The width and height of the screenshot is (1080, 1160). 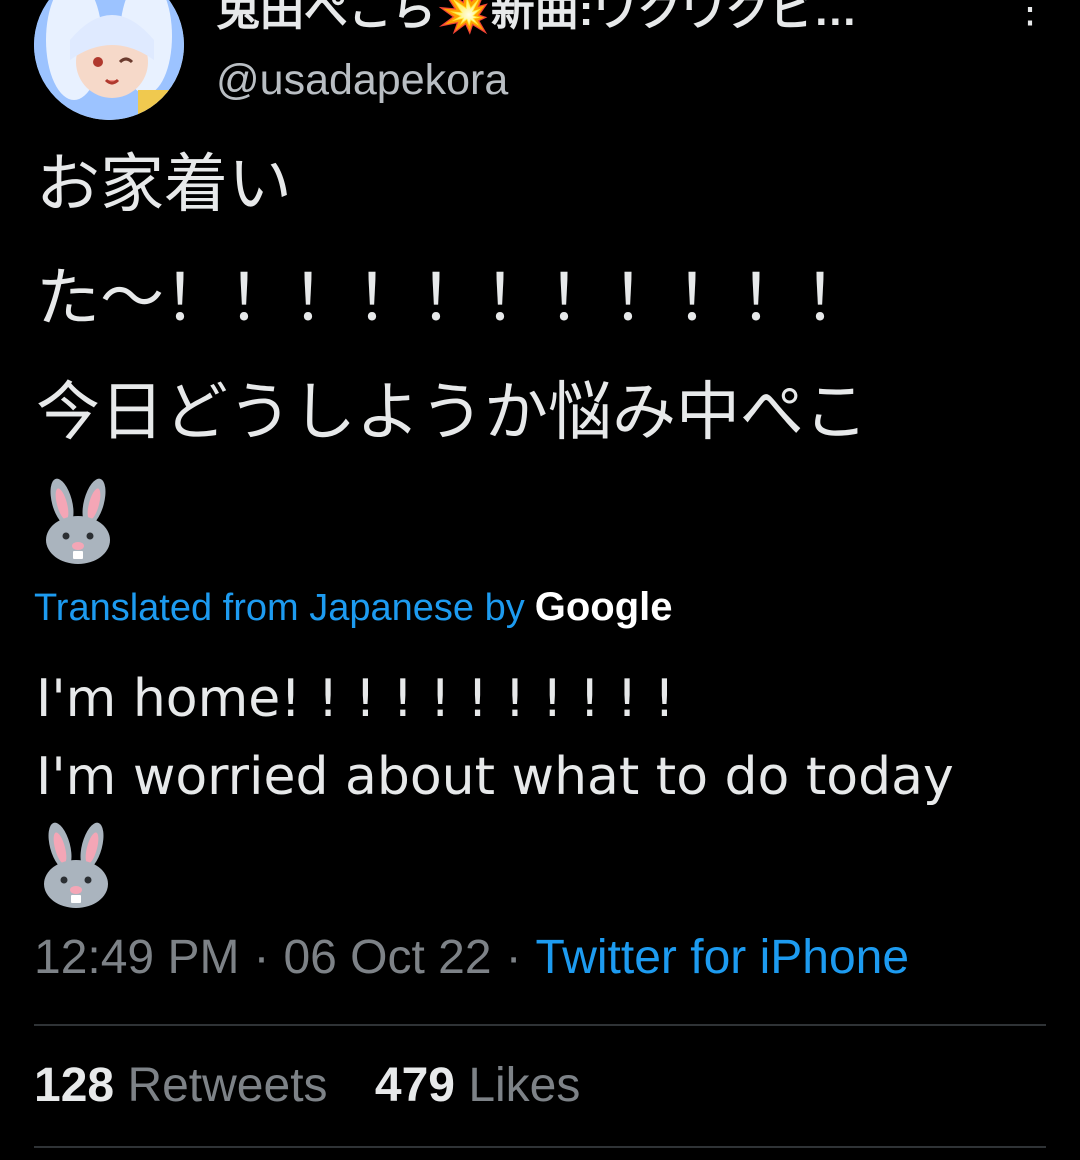 What do you see at coordinates (723, 957) in the screenshot?
I see `tweet-source-link: Twitter for iPhone` at bounding box center [723, 957].